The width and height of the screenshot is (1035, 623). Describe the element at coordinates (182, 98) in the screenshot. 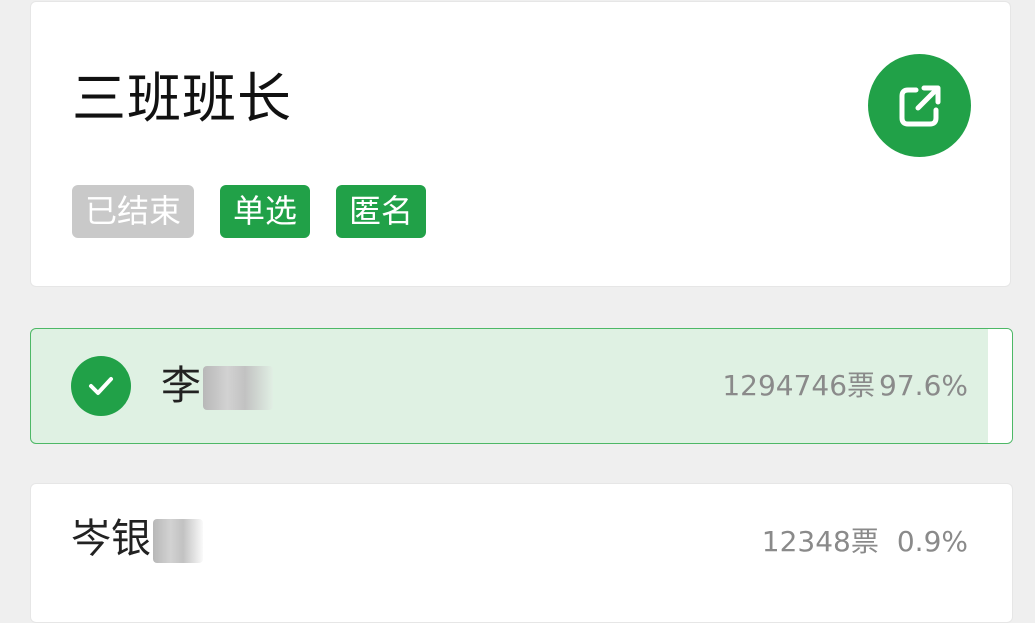

I see `poll-title: 三班班长` at that location.